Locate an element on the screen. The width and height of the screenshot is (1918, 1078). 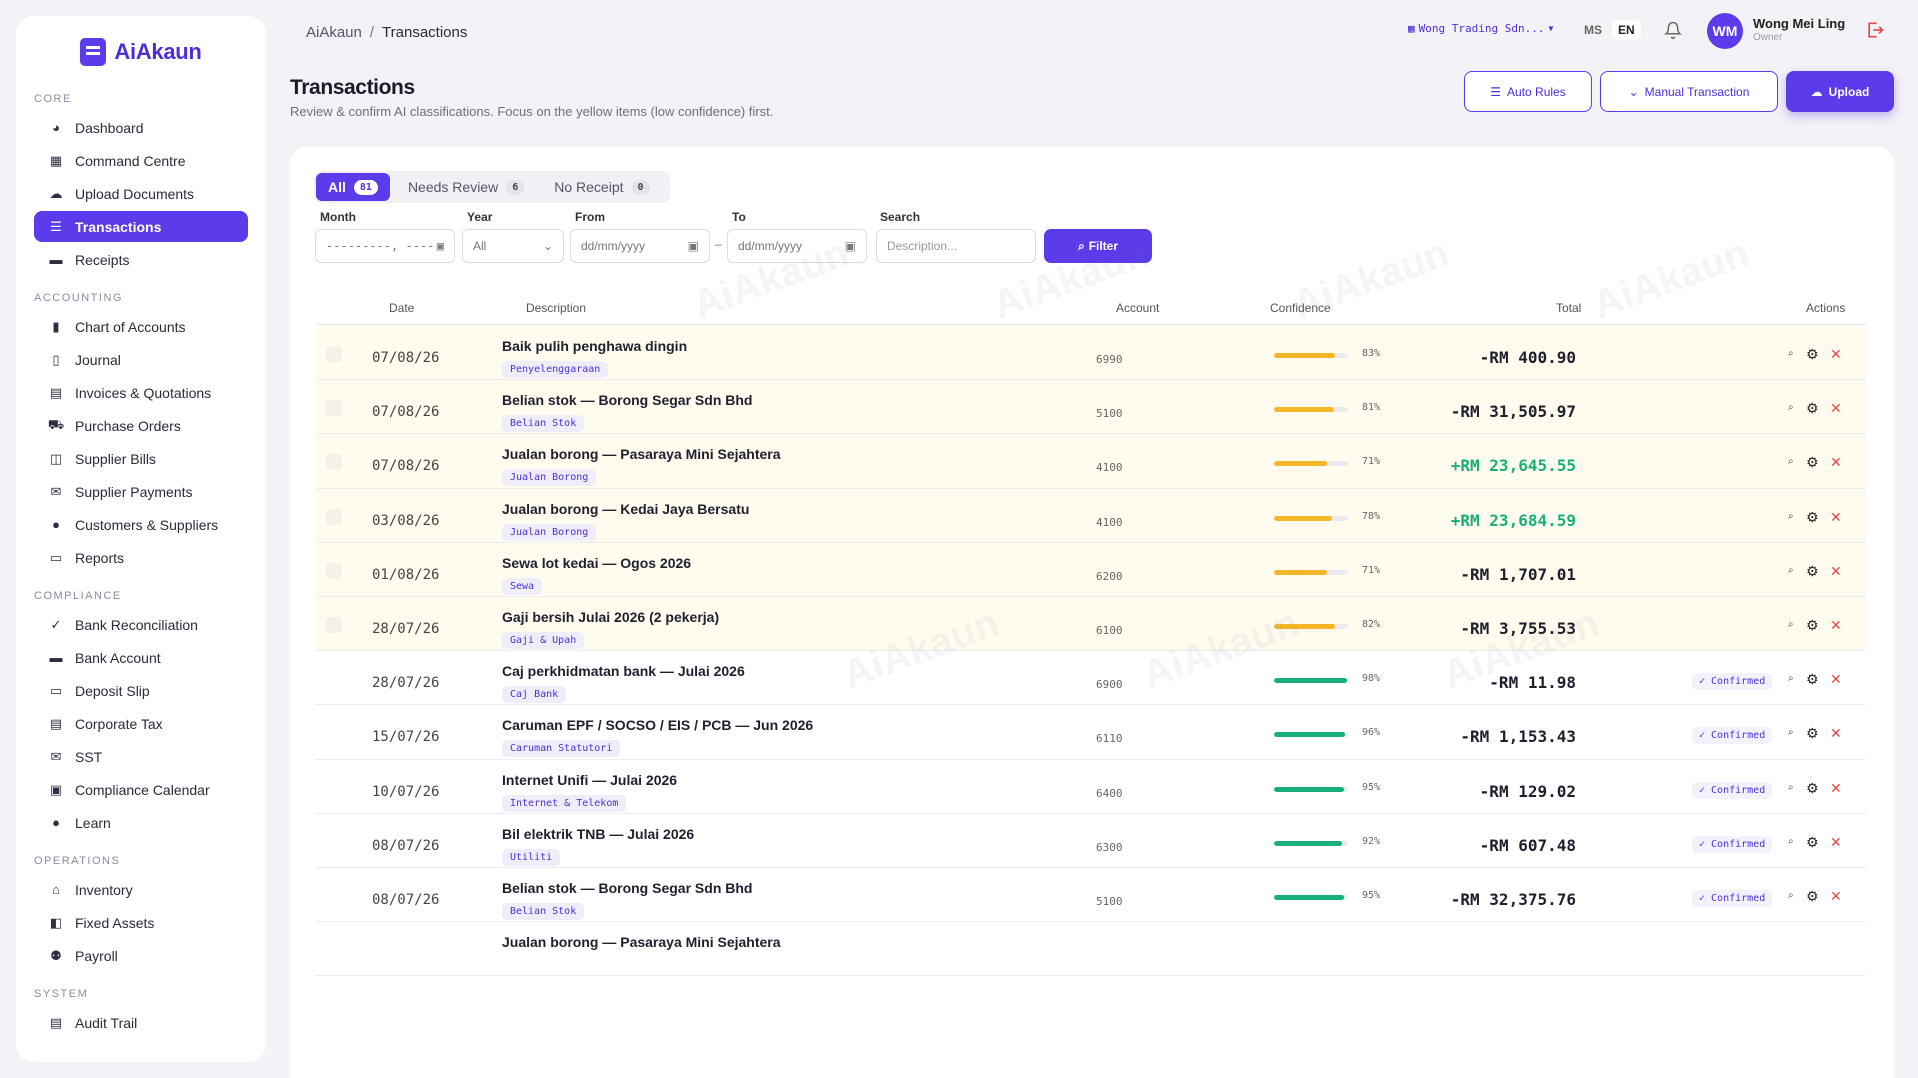
sidebar-item-deposit-slip: ▭ Deposit Slip is located at coordinates (141, 690).